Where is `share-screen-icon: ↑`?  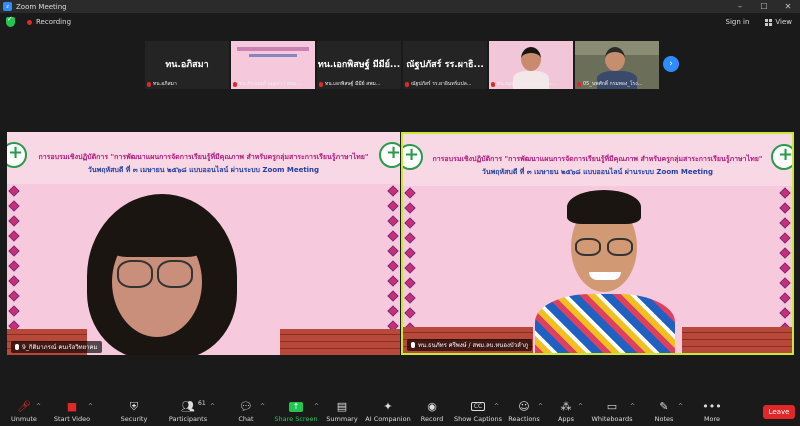 share-screen-icon: ↑ is located at coordinates (296, 406).